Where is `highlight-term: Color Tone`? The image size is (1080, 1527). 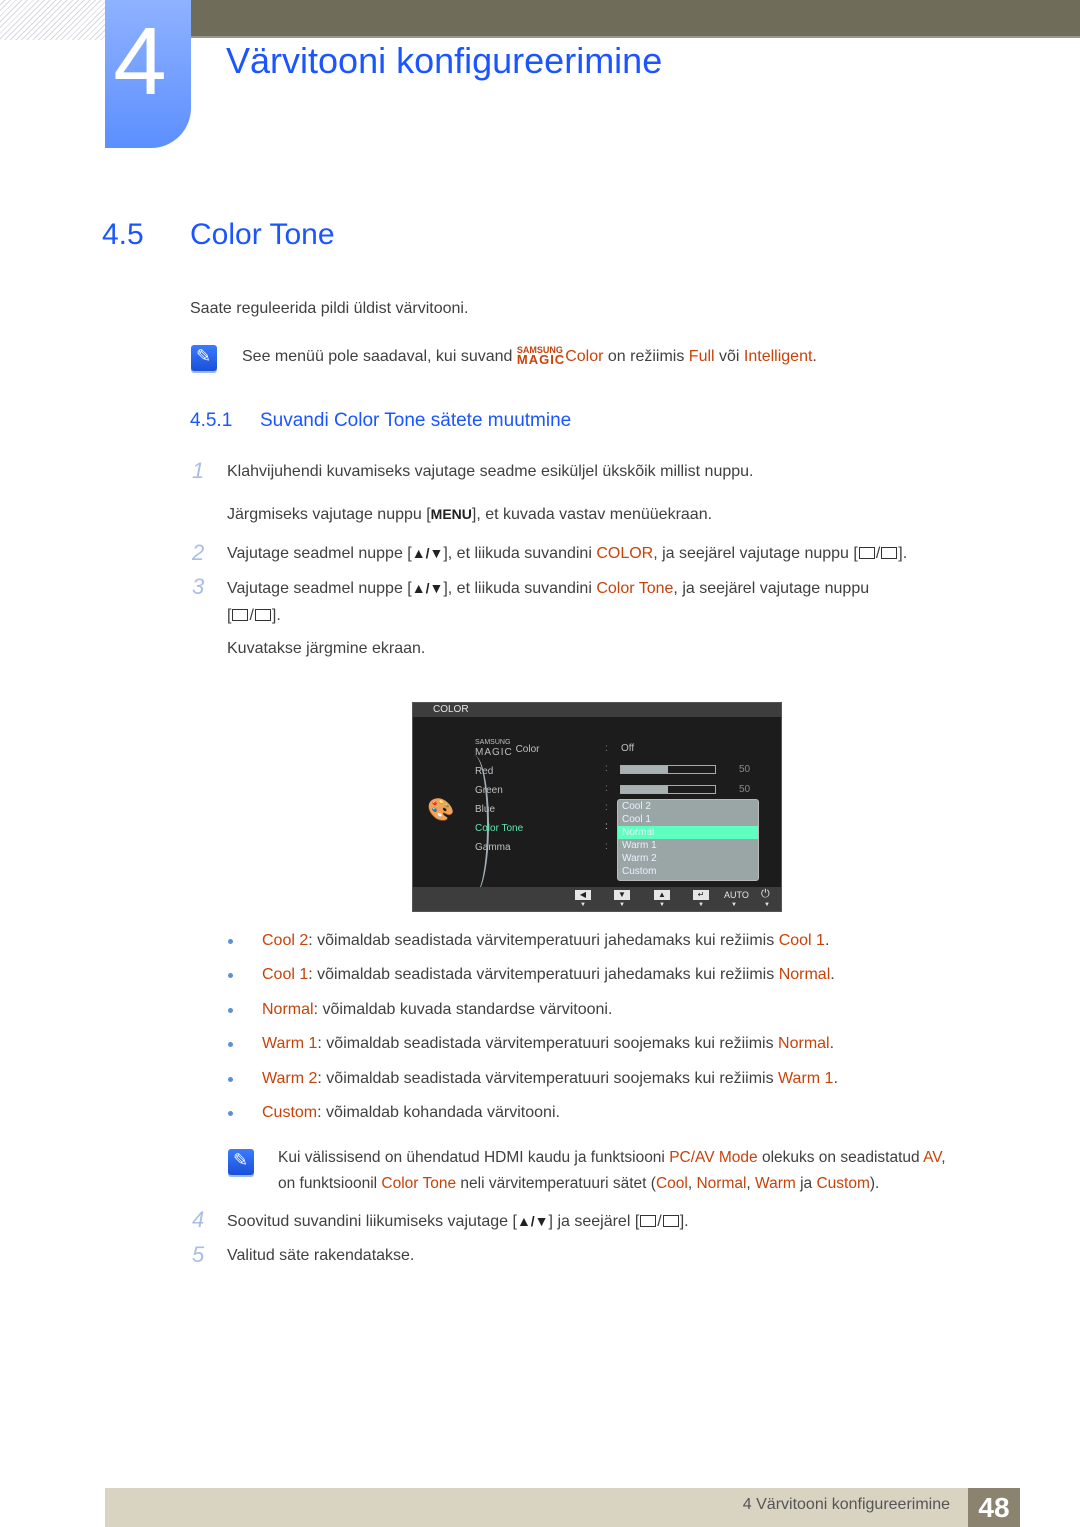 highlight-term: Color Tone is located at coordinates (635, 588).